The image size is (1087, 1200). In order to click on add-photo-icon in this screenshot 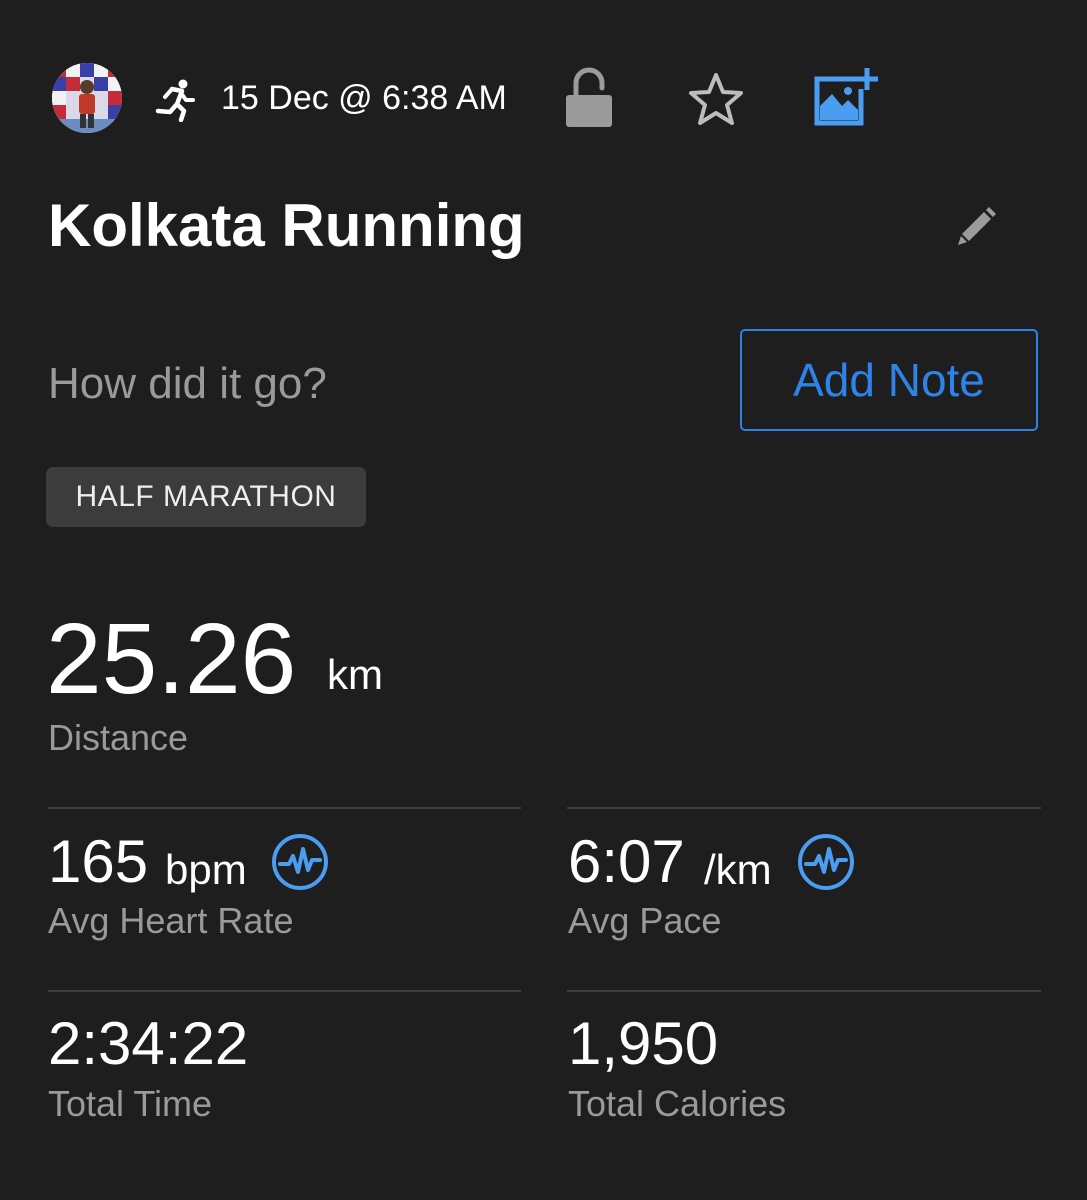, I will do `click(845, 97)`.